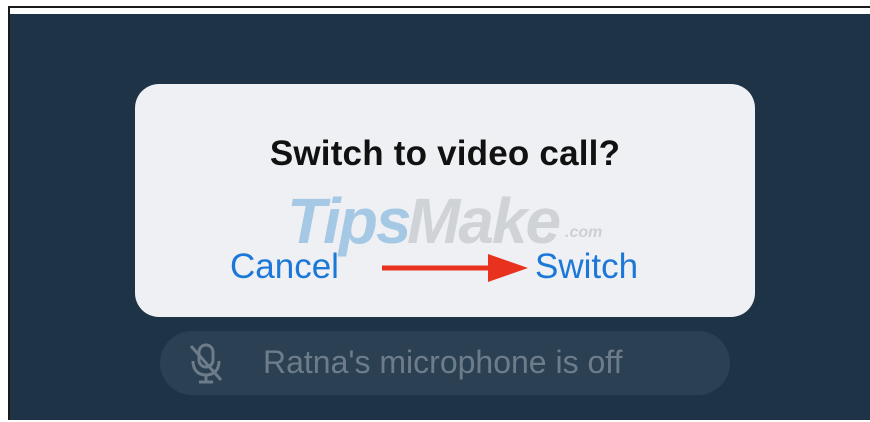  I want to click on microphone-status-text: Ratna's microphone is off, so click(443, 362).